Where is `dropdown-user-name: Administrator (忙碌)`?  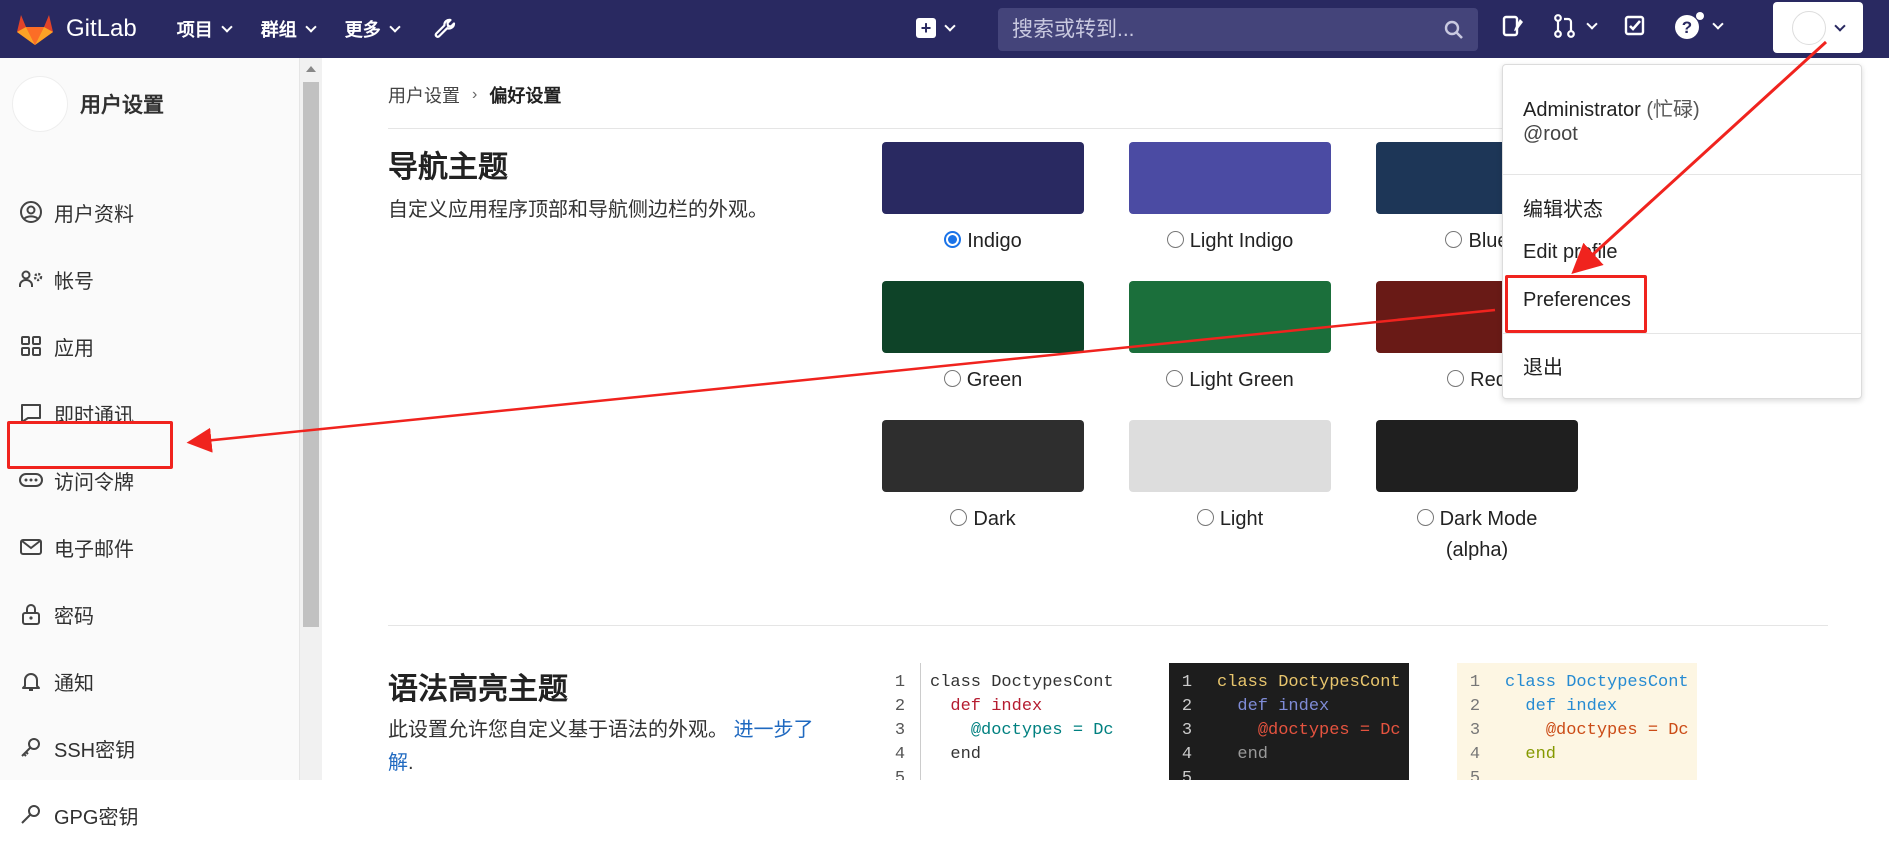 dropdown-user-name: Administrator (忙碌) is located at coordinates (1611, 107).